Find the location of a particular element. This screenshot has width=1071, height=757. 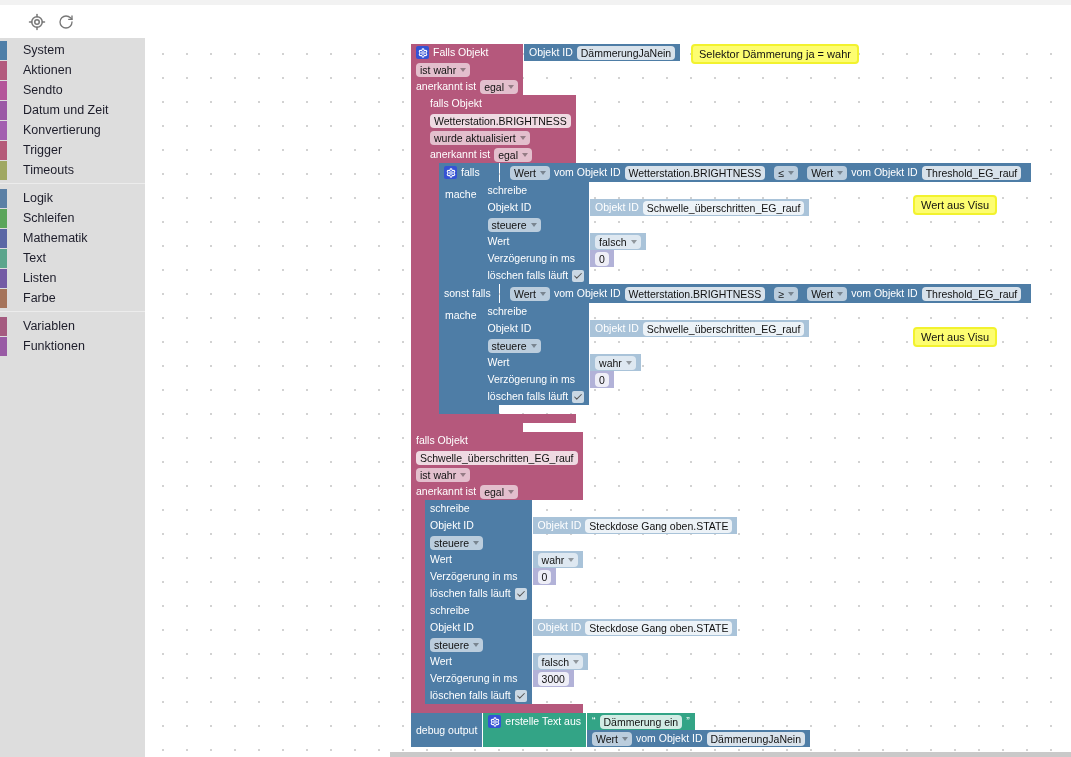

toolbox-category: Listen is located at coordinates (72, 278).